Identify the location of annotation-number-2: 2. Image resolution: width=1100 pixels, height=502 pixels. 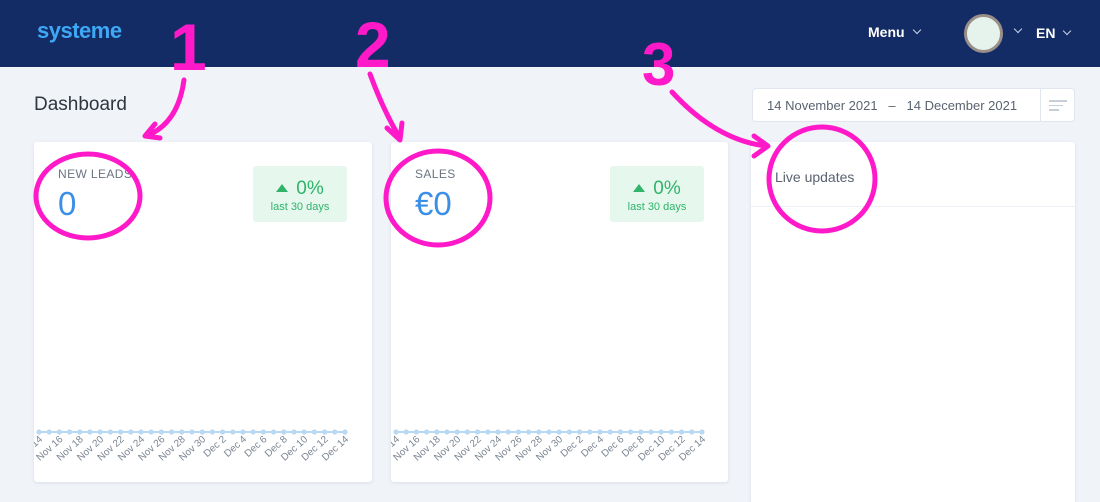
(373, 45).